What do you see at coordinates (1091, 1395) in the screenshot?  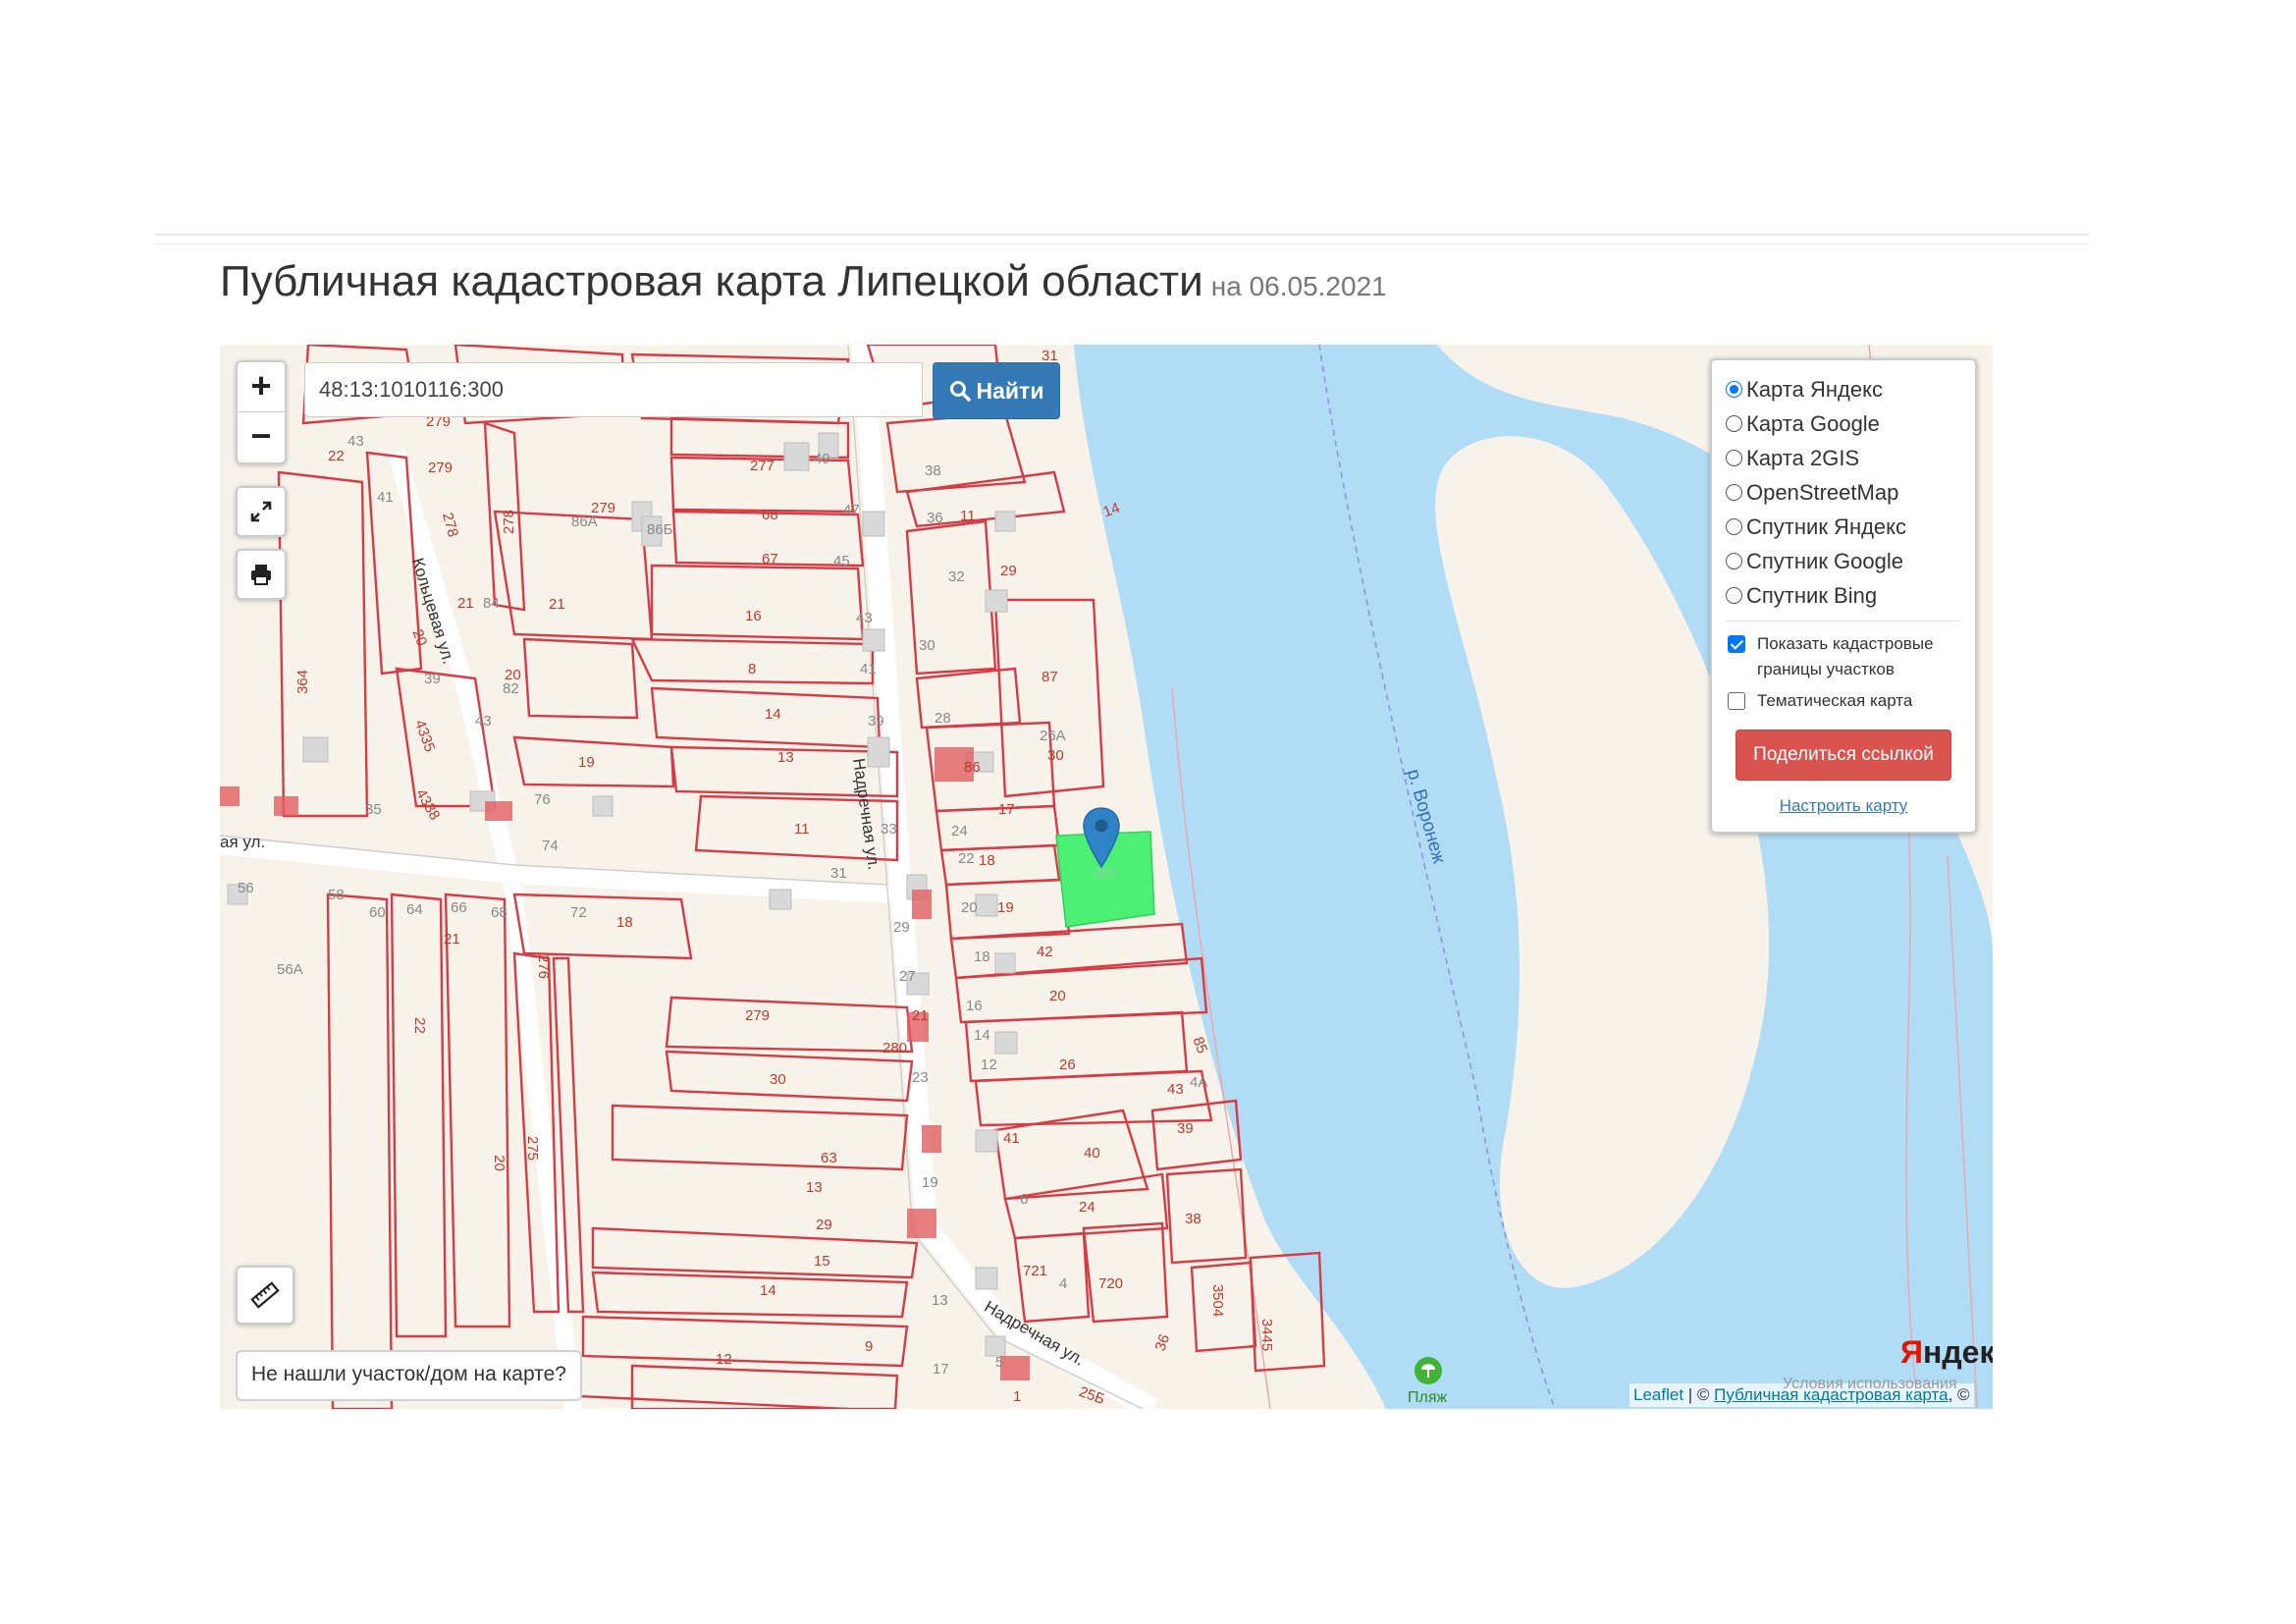 I see `parcel-label: 25Б` at bounding box center [1091, 1395].